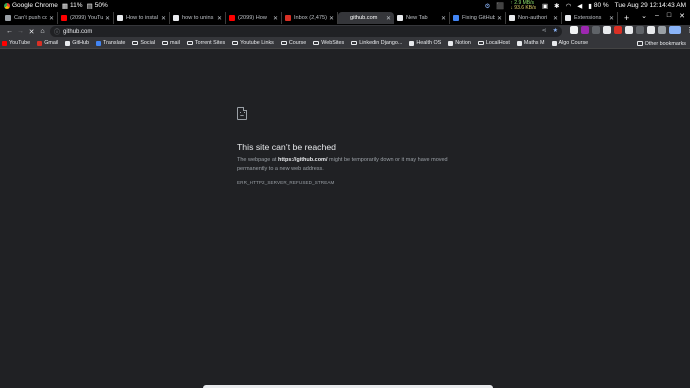 The height and width of the screenshot is (388, 690). Describe the element at coordinates (422, 18) in the screenshot. I see `tab: New Tab ✕` at that location.